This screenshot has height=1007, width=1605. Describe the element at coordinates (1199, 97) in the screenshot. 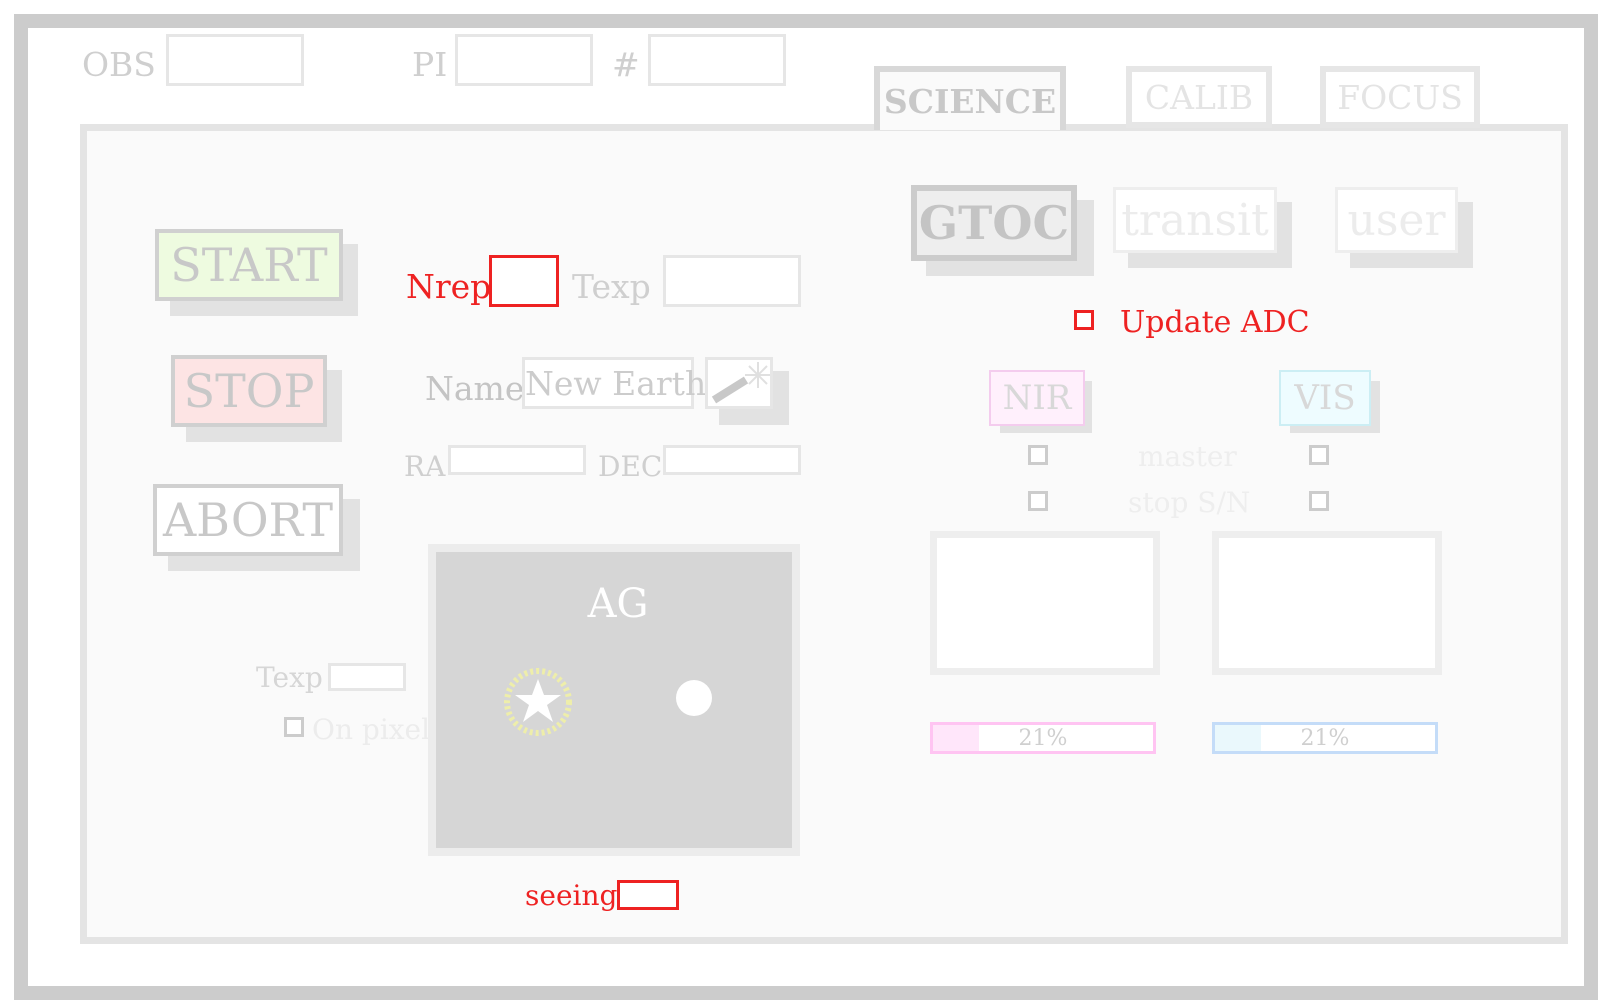

I see `tab-calib: CALIB` at that location.